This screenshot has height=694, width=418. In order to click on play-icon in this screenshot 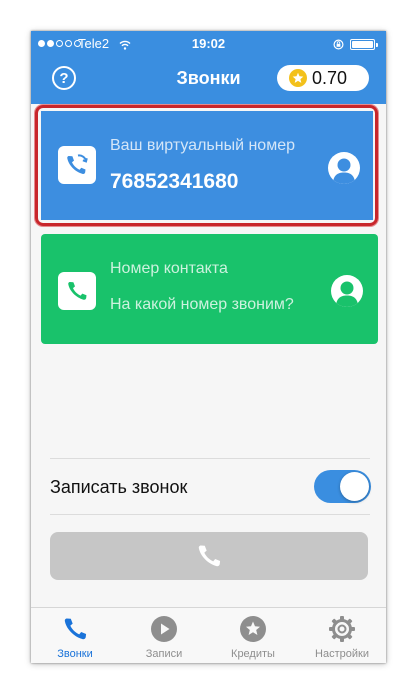, I will do `click(164, 629)`.